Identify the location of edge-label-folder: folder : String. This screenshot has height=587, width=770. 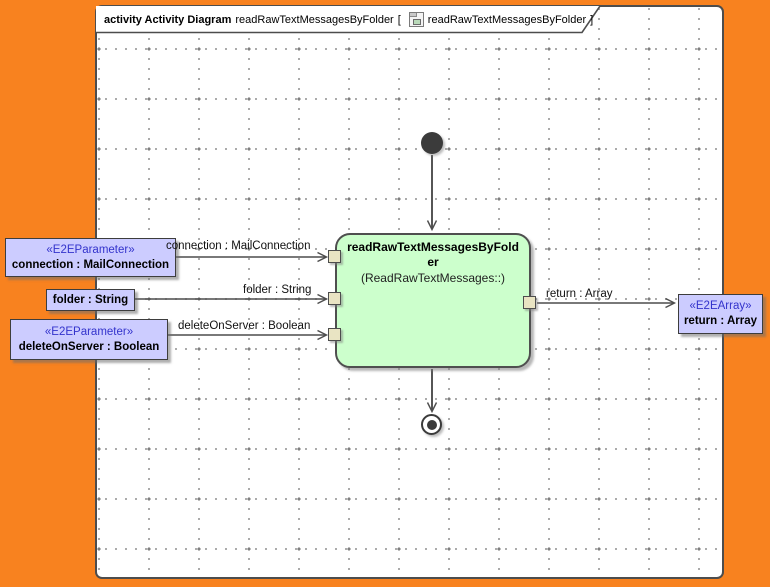
(277, 290).